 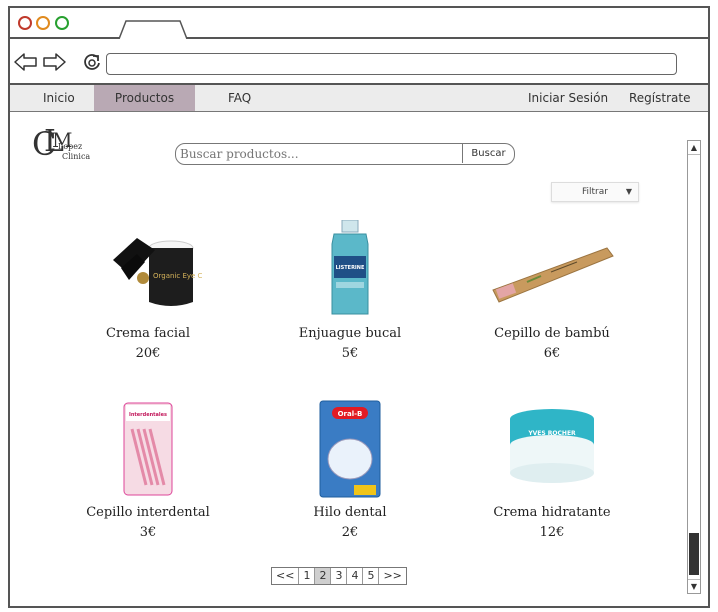 What do you see at coordinates (153, 29) in the screenshot?
I see `browser-tab` at bounding box center [153, 29].